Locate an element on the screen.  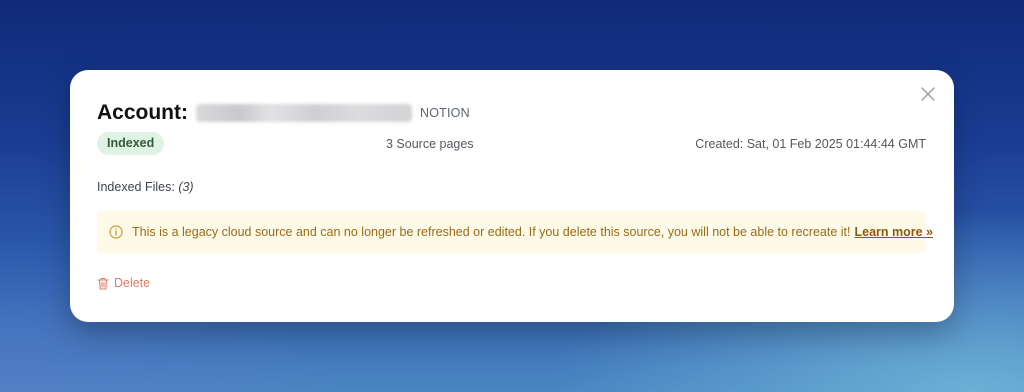
indexed-files-label: Indexed Files: is located at coordinates (136, 187).